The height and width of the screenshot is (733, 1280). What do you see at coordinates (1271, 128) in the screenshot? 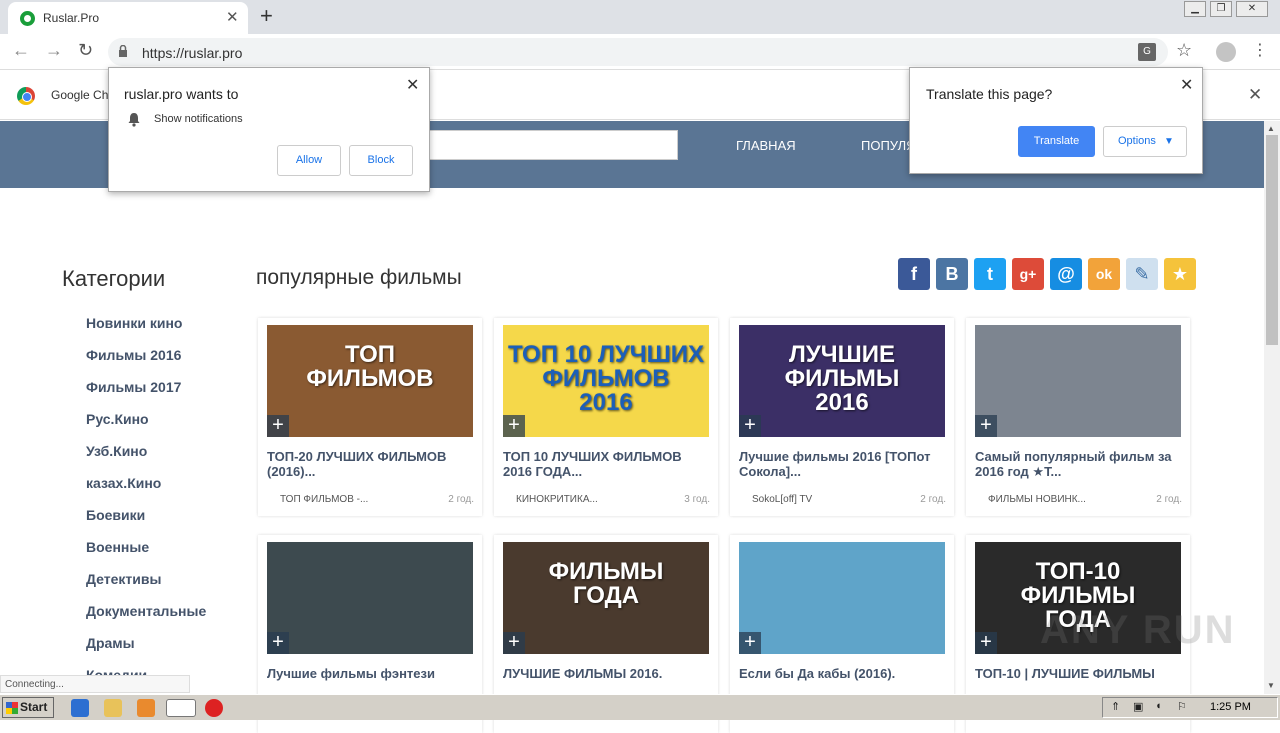
I see `scroll-up-icon: ▲` at bounding box center [1271, 128].